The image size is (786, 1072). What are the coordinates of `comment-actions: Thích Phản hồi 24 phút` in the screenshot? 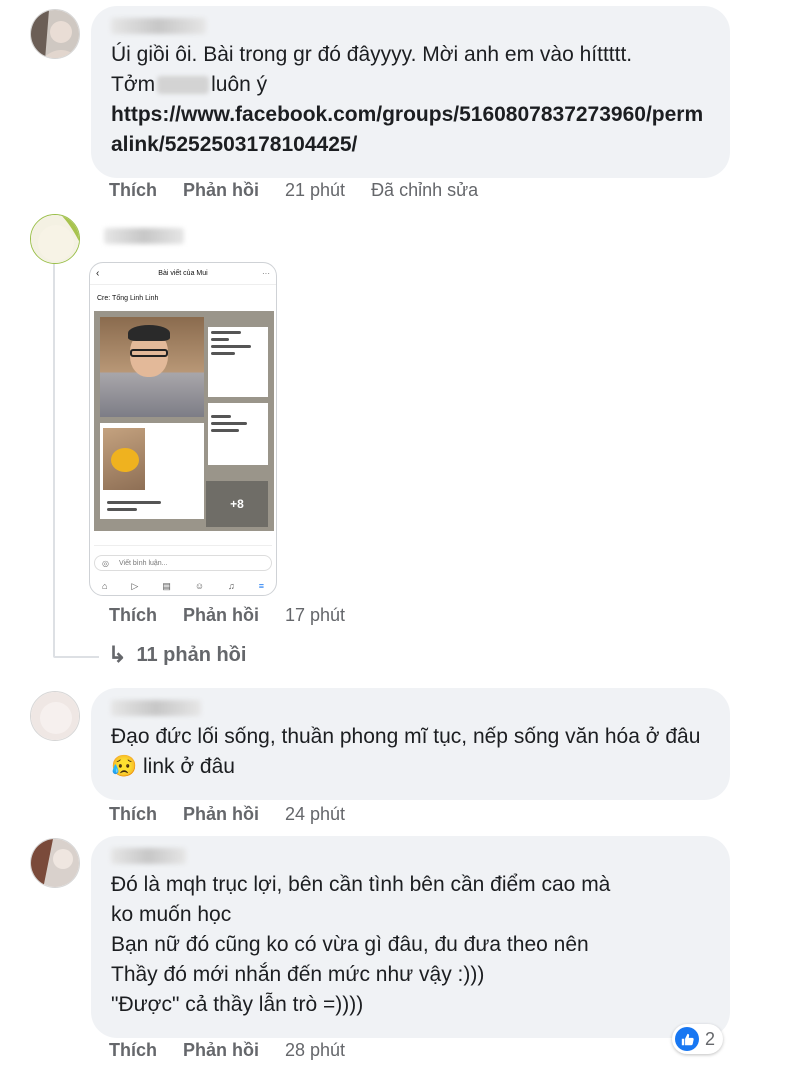 It's located at (240, 814).